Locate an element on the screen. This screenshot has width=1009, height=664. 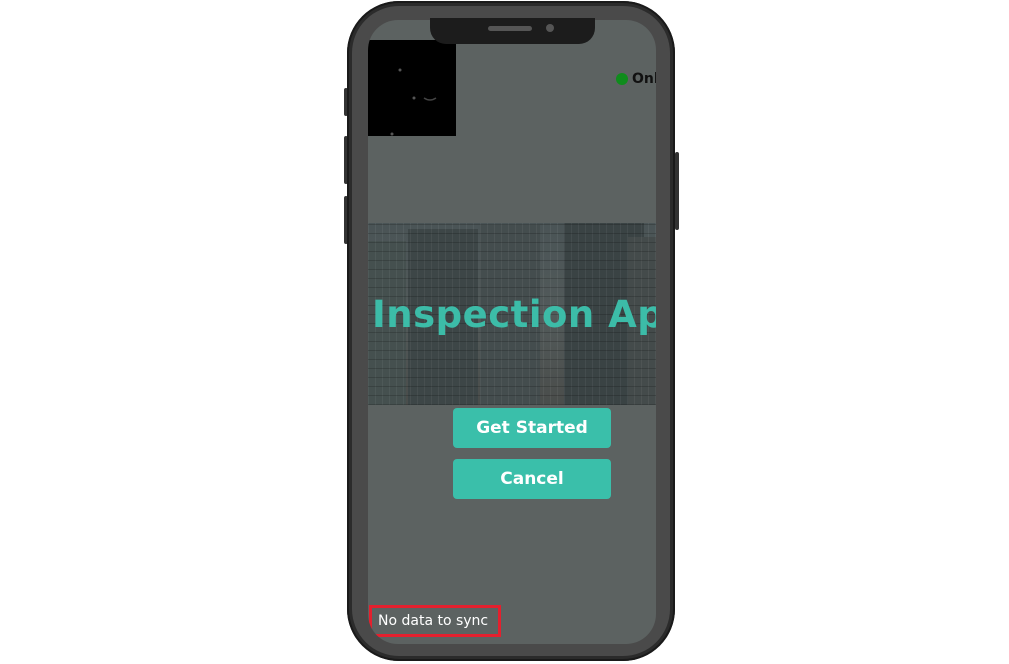
front-camera is located at coordinates (550, 28).